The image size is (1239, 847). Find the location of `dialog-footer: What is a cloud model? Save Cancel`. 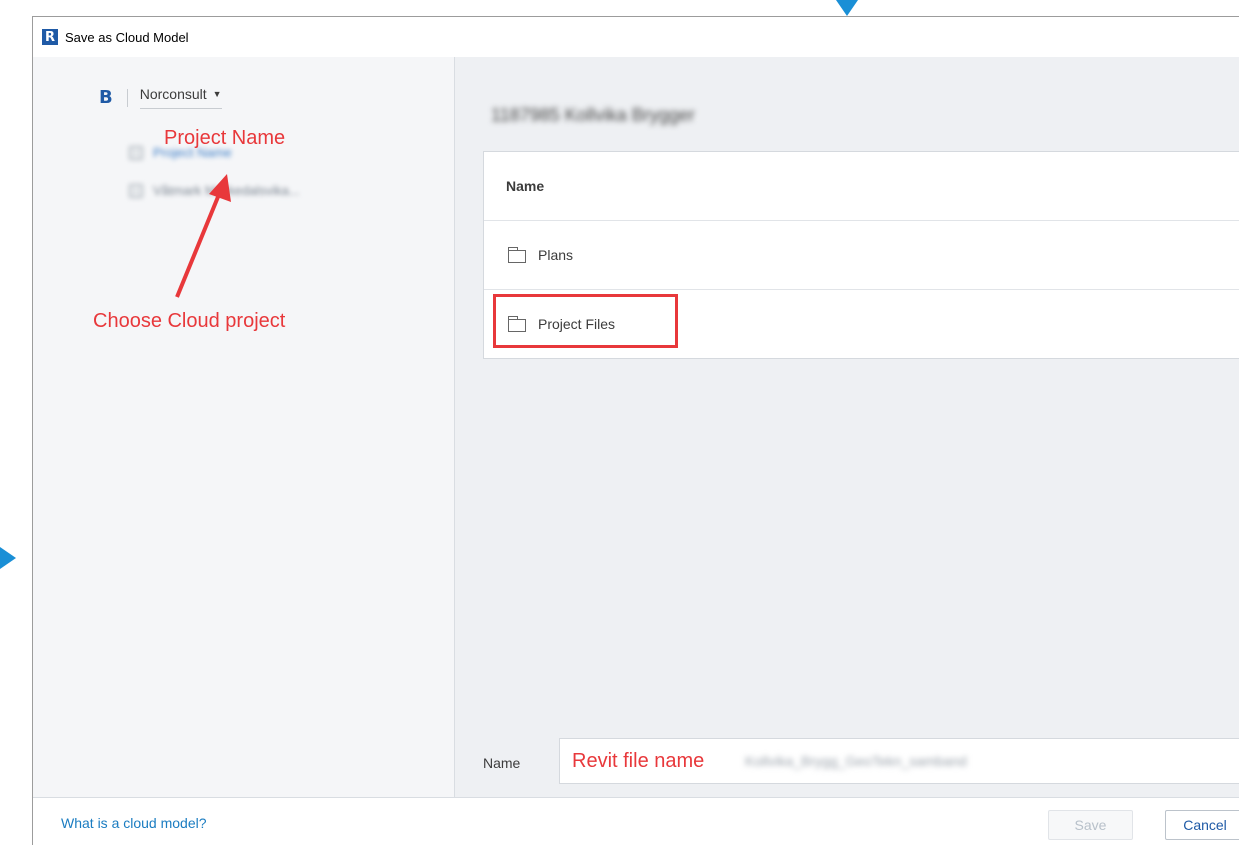

dialog-footer: What is a cloud model? Save Cancel is located at coordinates (636, 822).